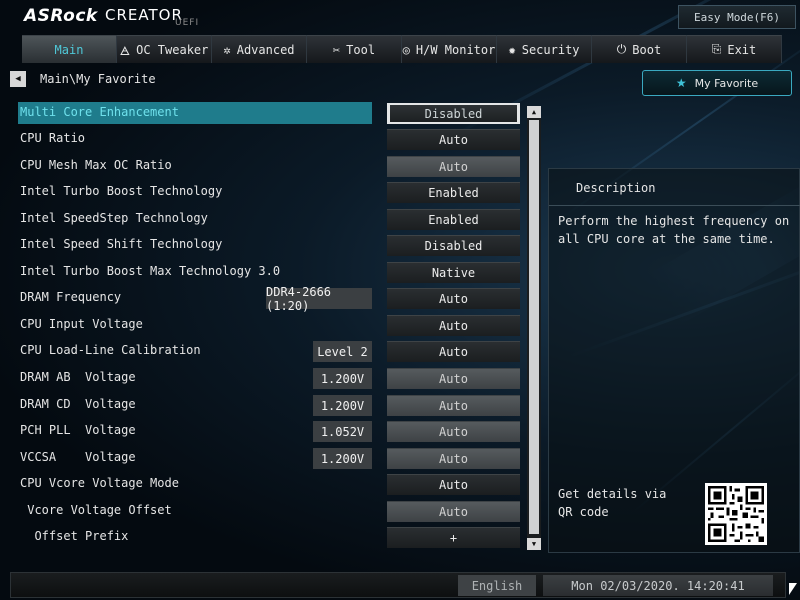 This screenshot has width=800, height=600. Describe the element at coordinates (83, 79) in the screenshot. I see `breadcrumb: ◀ Main\My Favorite` at that location.